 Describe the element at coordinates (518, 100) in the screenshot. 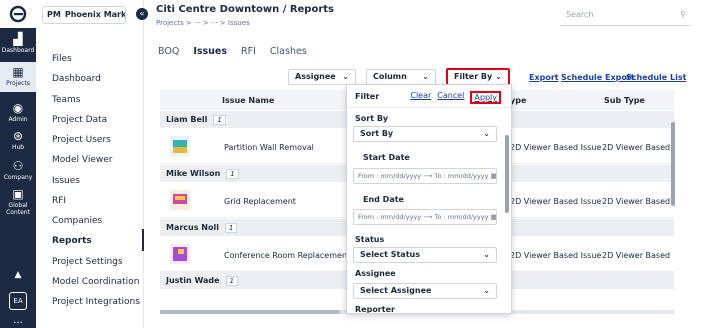

I see `col-type: ype` at that location.